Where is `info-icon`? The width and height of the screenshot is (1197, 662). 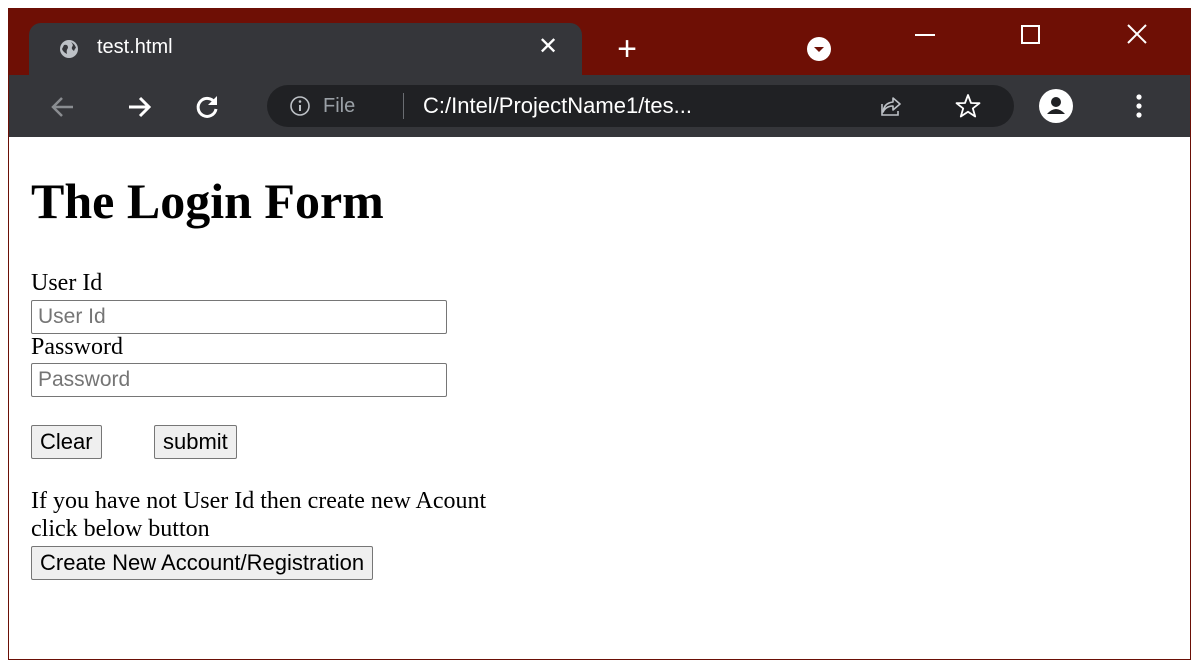
info-icon is located at coordinates (300, 106).